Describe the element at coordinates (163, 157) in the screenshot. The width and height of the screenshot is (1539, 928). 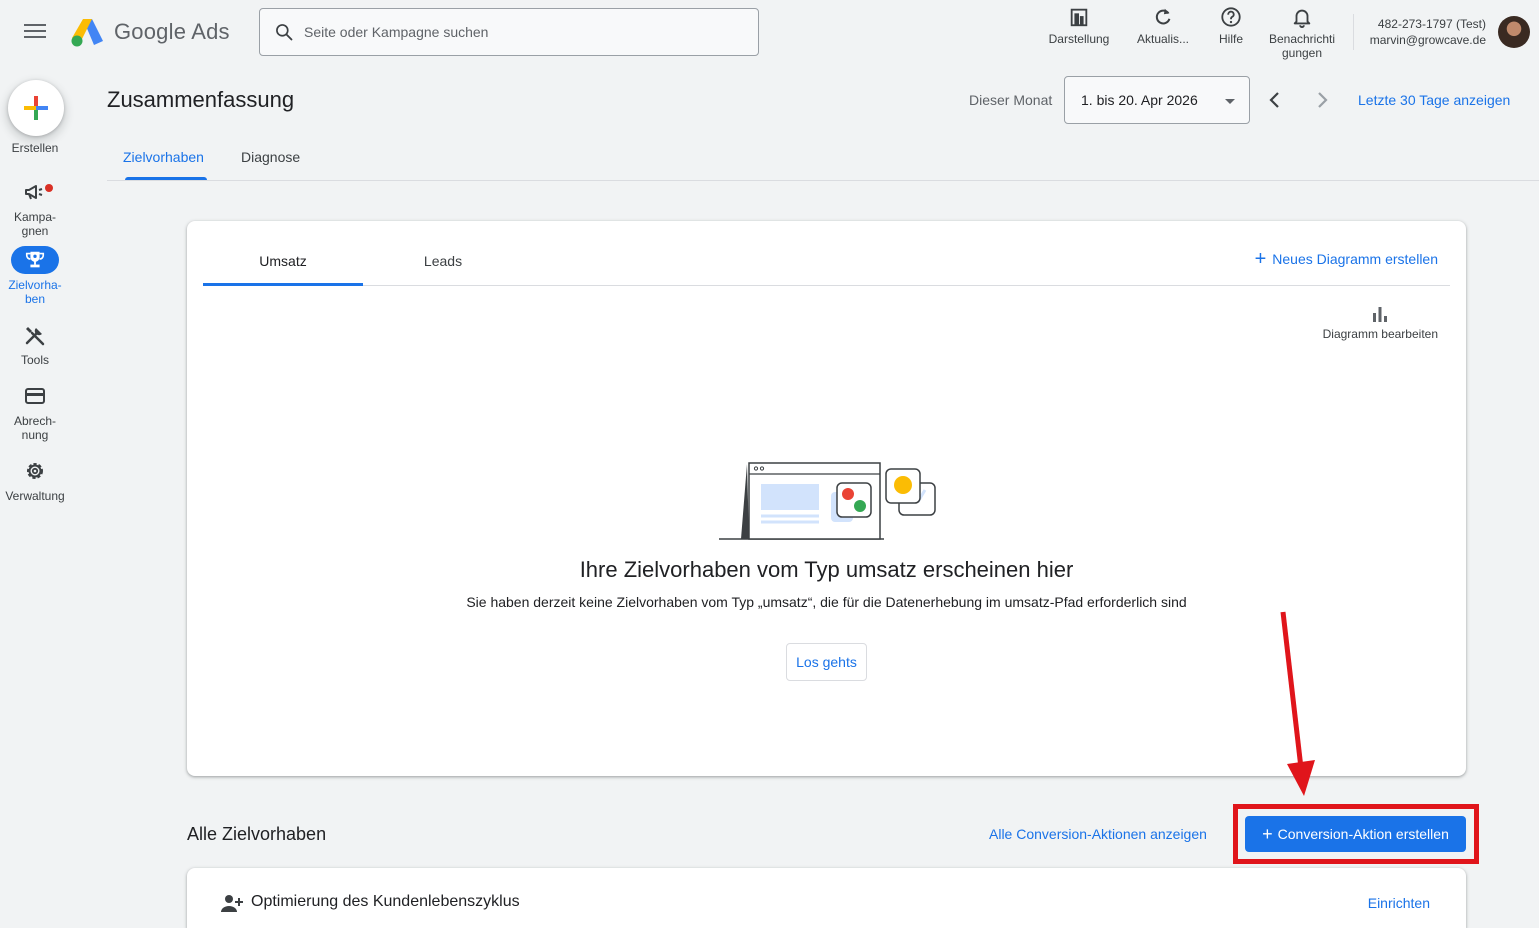
I see `tab-goals: Zielvorhaben` at that location.